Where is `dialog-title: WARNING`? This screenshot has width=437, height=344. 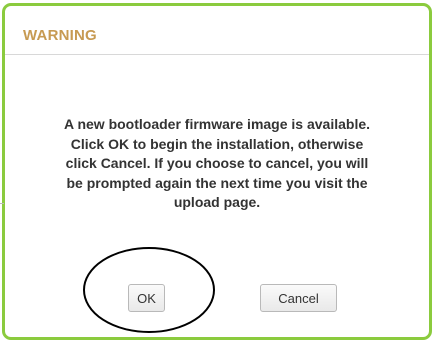
dialog-title: WARNING is located at coordinates (60, 35).